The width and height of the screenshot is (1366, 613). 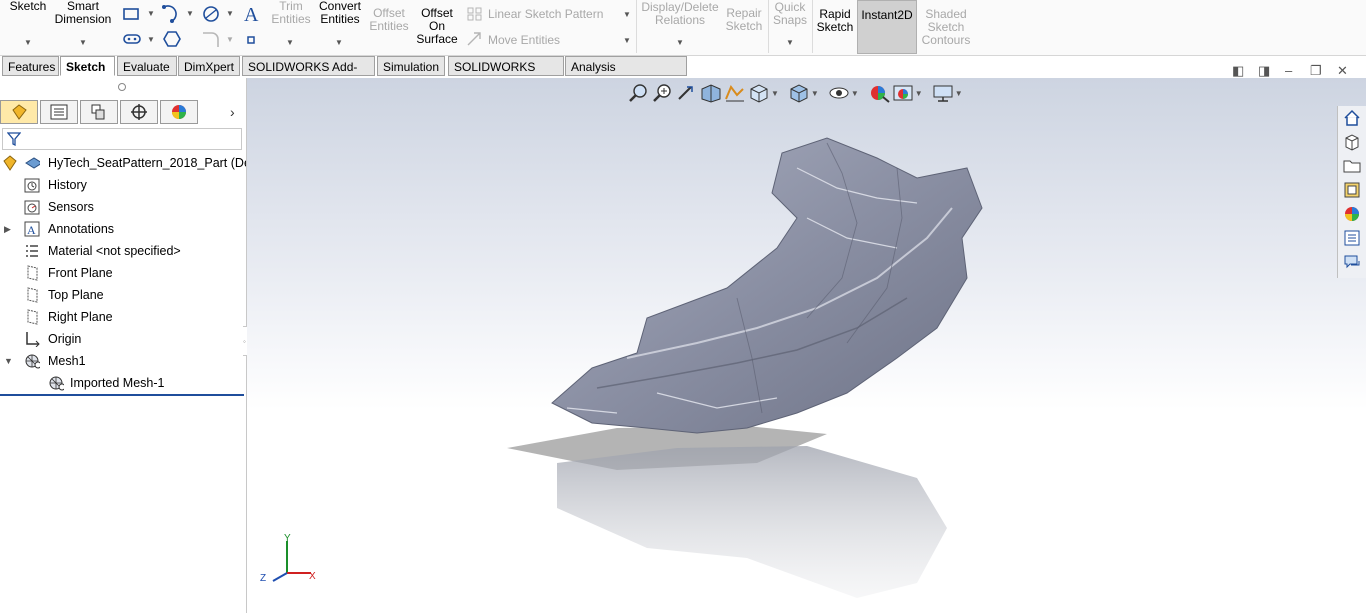 What do you see at coordinates (7, 229) in the screenshot?
I see `expand-arrow-icon: ▶` at bounding box center [7, 229].